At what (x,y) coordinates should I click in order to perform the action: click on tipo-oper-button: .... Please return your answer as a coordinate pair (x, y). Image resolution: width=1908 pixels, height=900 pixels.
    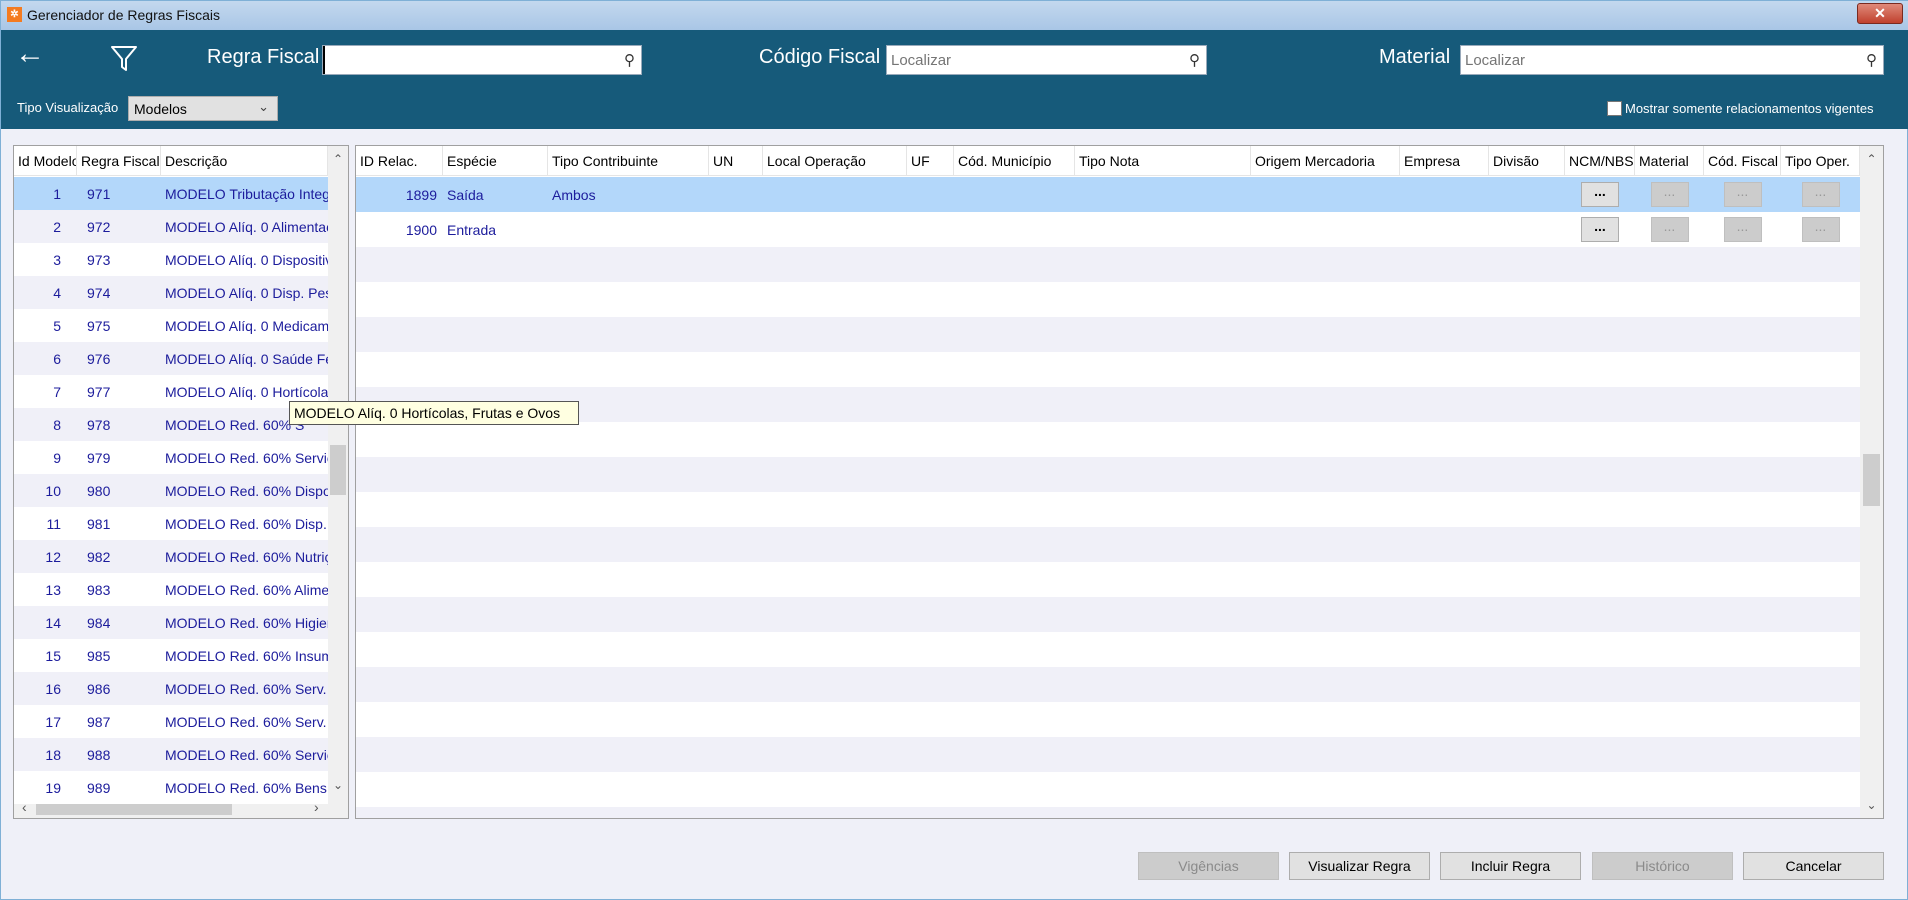
    Looking at the image, I should click on (1820, 194).